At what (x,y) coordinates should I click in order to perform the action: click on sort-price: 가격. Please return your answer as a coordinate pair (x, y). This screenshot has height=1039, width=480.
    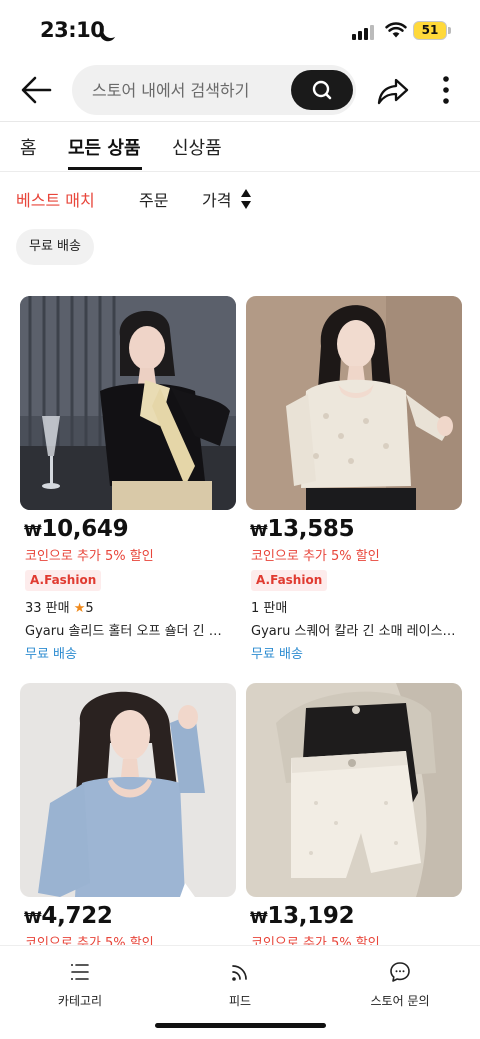
    Looking at the image, I should click on (216, 199).